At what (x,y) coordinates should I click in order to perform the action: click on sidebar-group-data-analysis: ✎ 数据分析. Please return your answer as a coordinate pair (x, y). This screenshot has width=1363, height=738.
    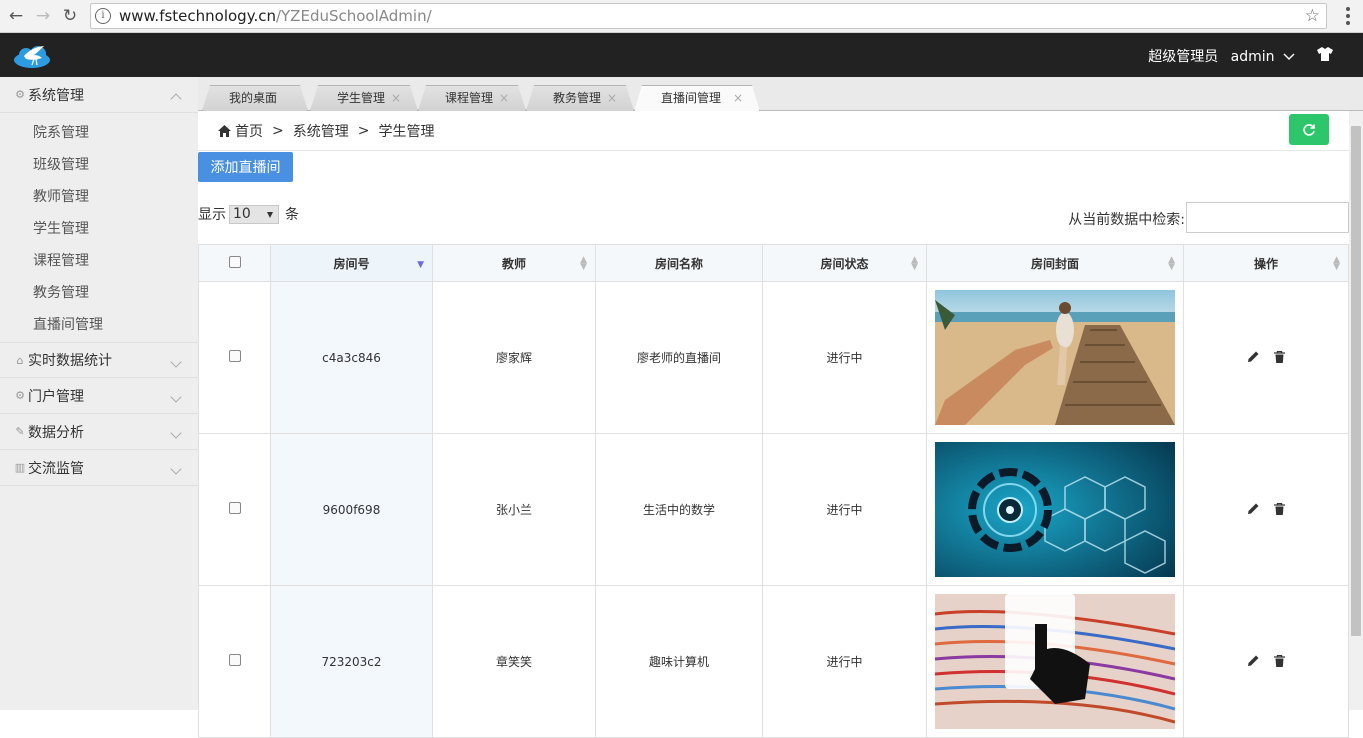
    Looking at the image, I should click on (99, 432).